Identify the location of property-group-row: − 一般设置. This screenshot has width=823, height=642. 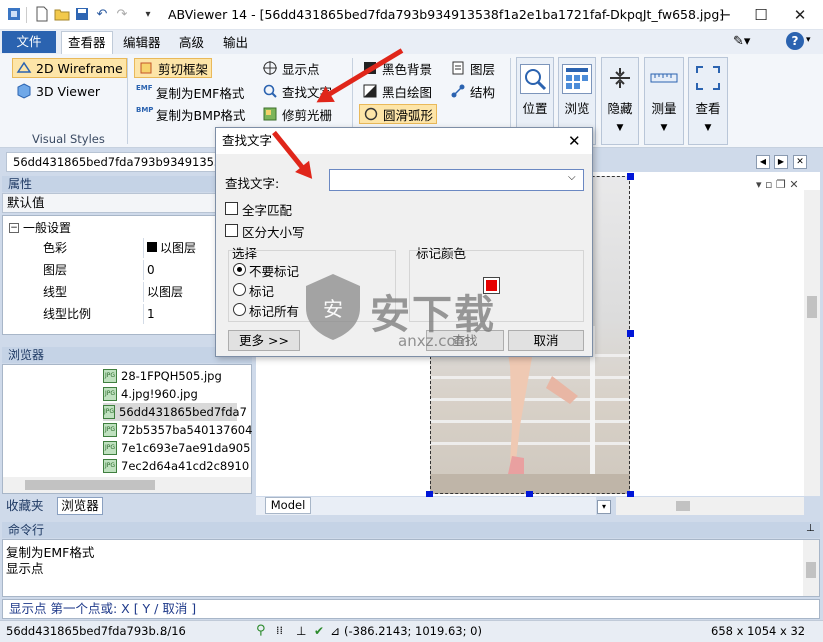
(127, 228).